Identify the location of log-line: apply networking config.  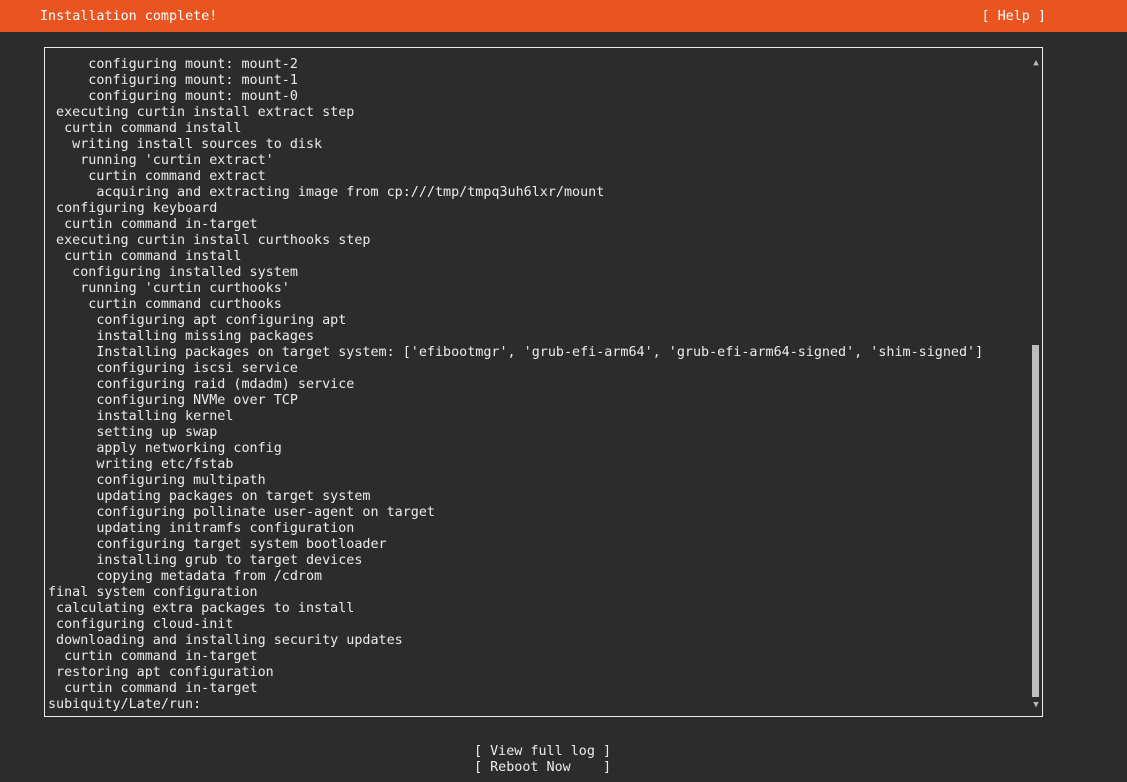
(165, 448).